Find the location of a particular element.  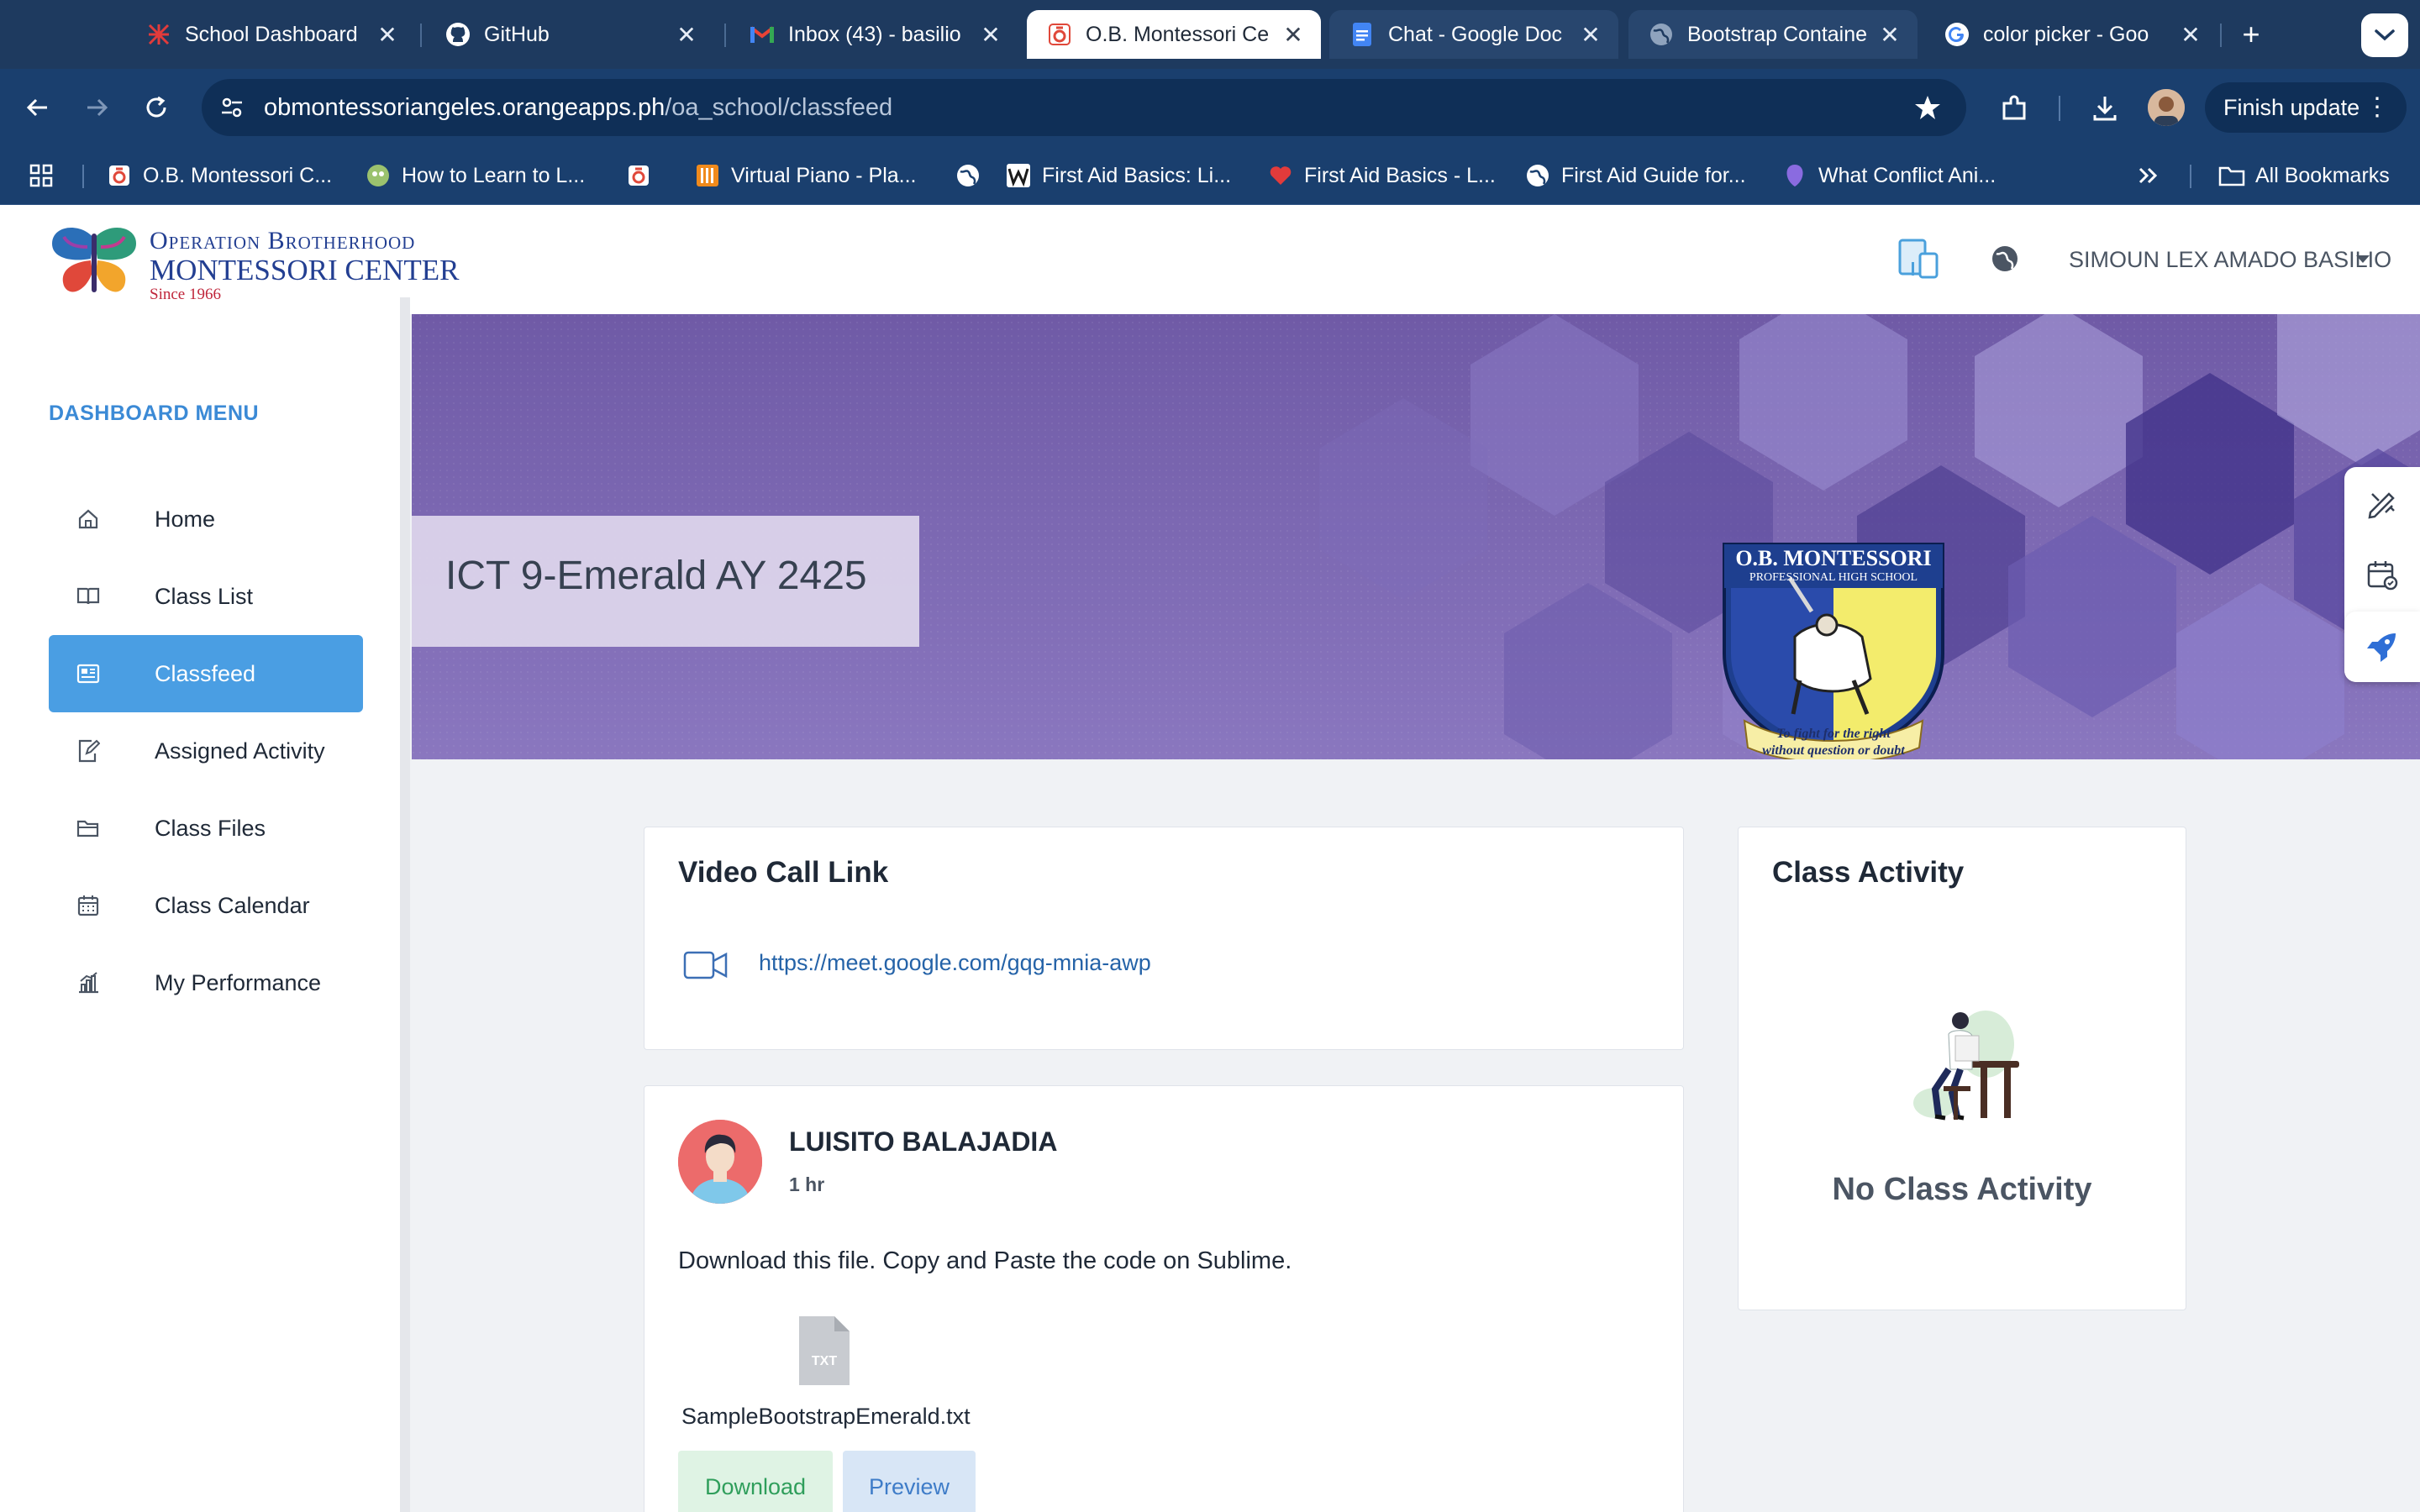

download-button: Download is located at coordinates (755, 1481).